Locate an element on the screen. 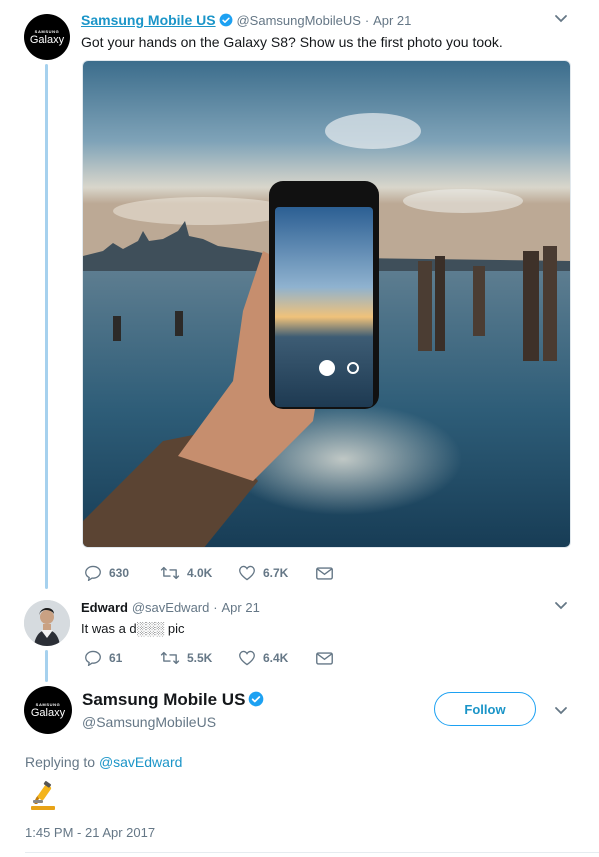 This screenshot has width=599, height=857. like-count: 6.7K is located at coordinates (276, 573).